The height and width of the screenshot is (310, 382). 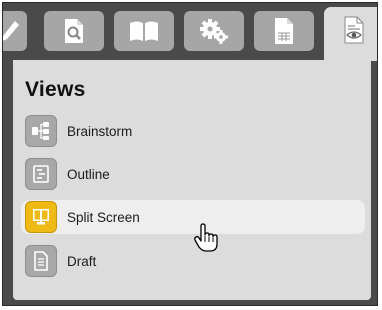 I want to click on book-icon, so click(x=144, y=31).